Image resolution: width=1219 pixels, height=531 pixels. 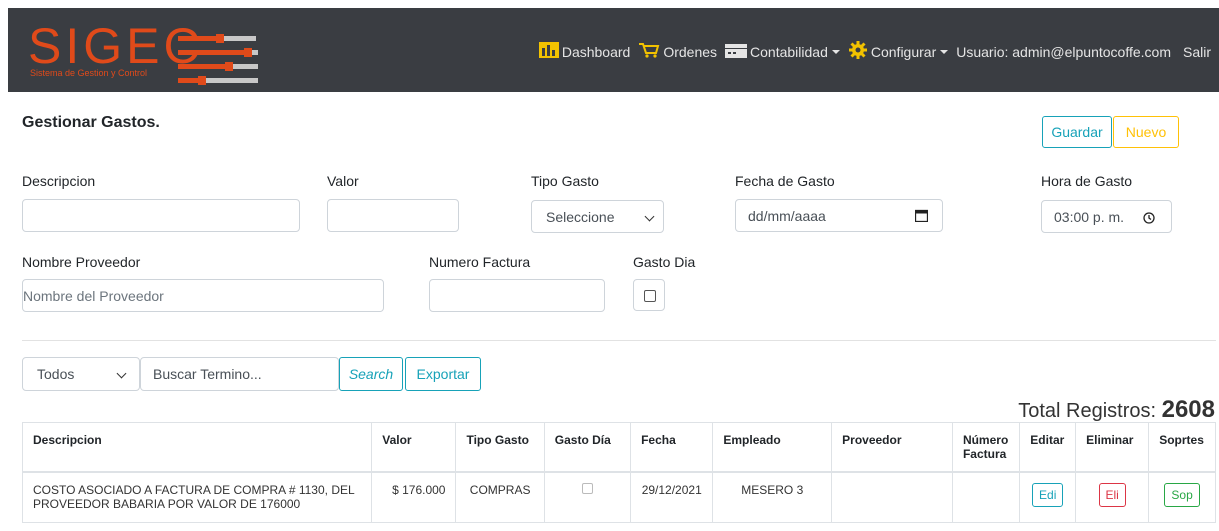 I want to click on nav-dashboard-label: Dashboard, so click(x=596, y=51).